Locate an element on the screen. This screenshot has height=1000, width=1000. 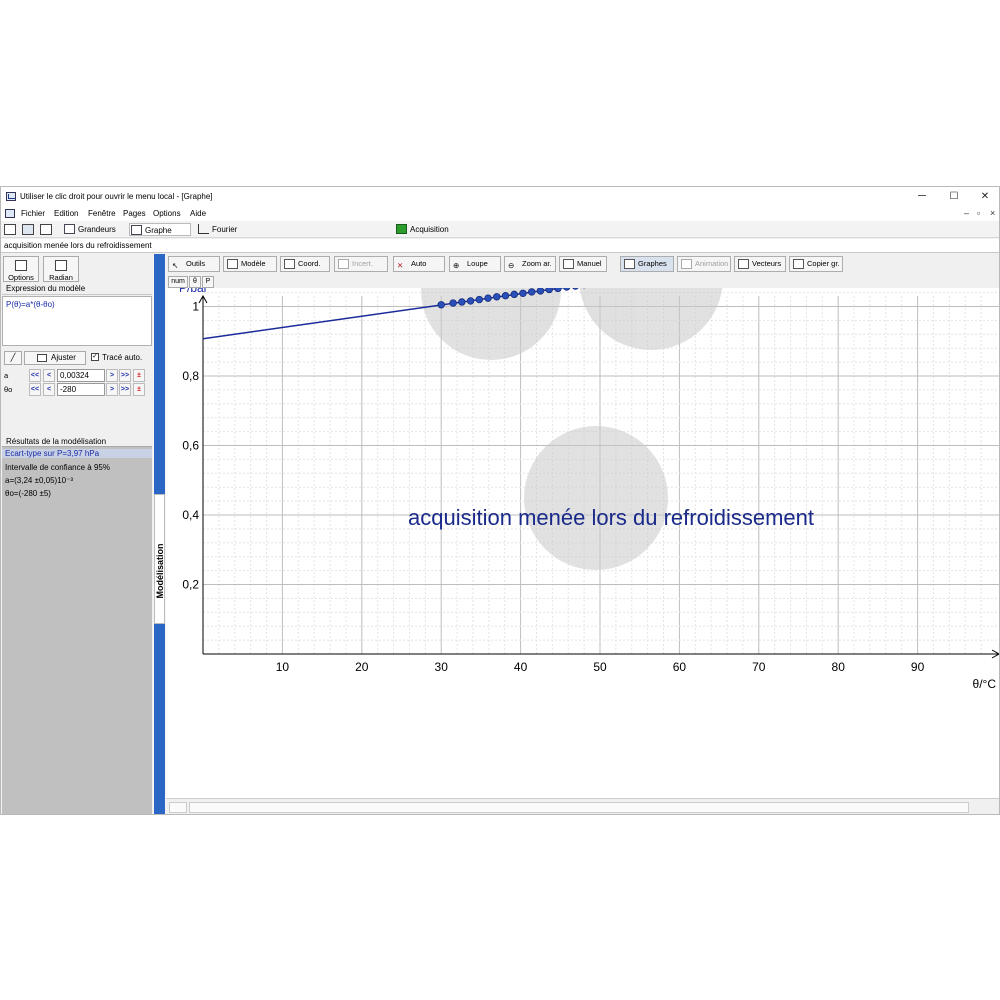
x-tick-label: 70 is located at coordinates (759, 667).